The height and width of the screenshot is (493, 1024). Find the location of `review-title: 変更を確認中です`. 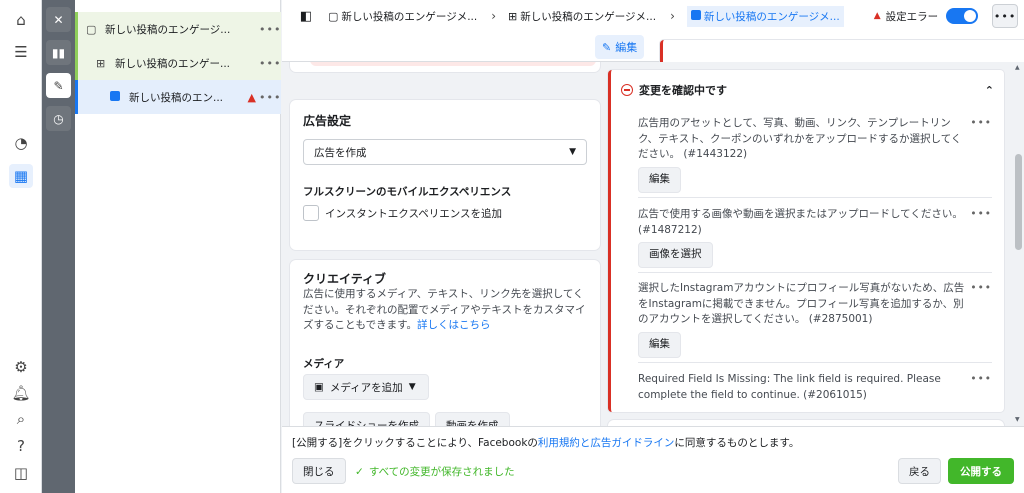

review-title: 変更を確認中です is located at coordinates (683, 90).